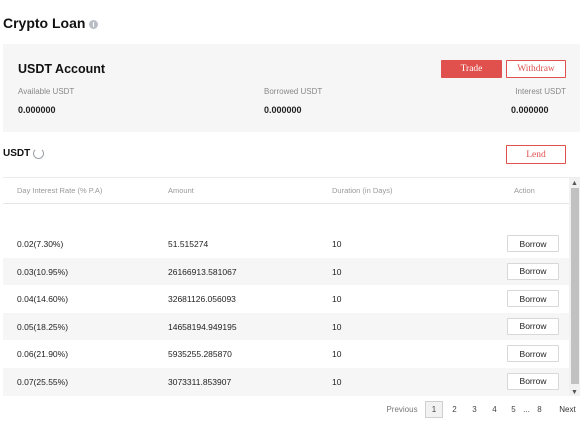 The image size is (580, 427). Describe the element at coordinates (574, 183) in the screenshot. I see `scroll-up-arrow-icon: ▲` at that location.